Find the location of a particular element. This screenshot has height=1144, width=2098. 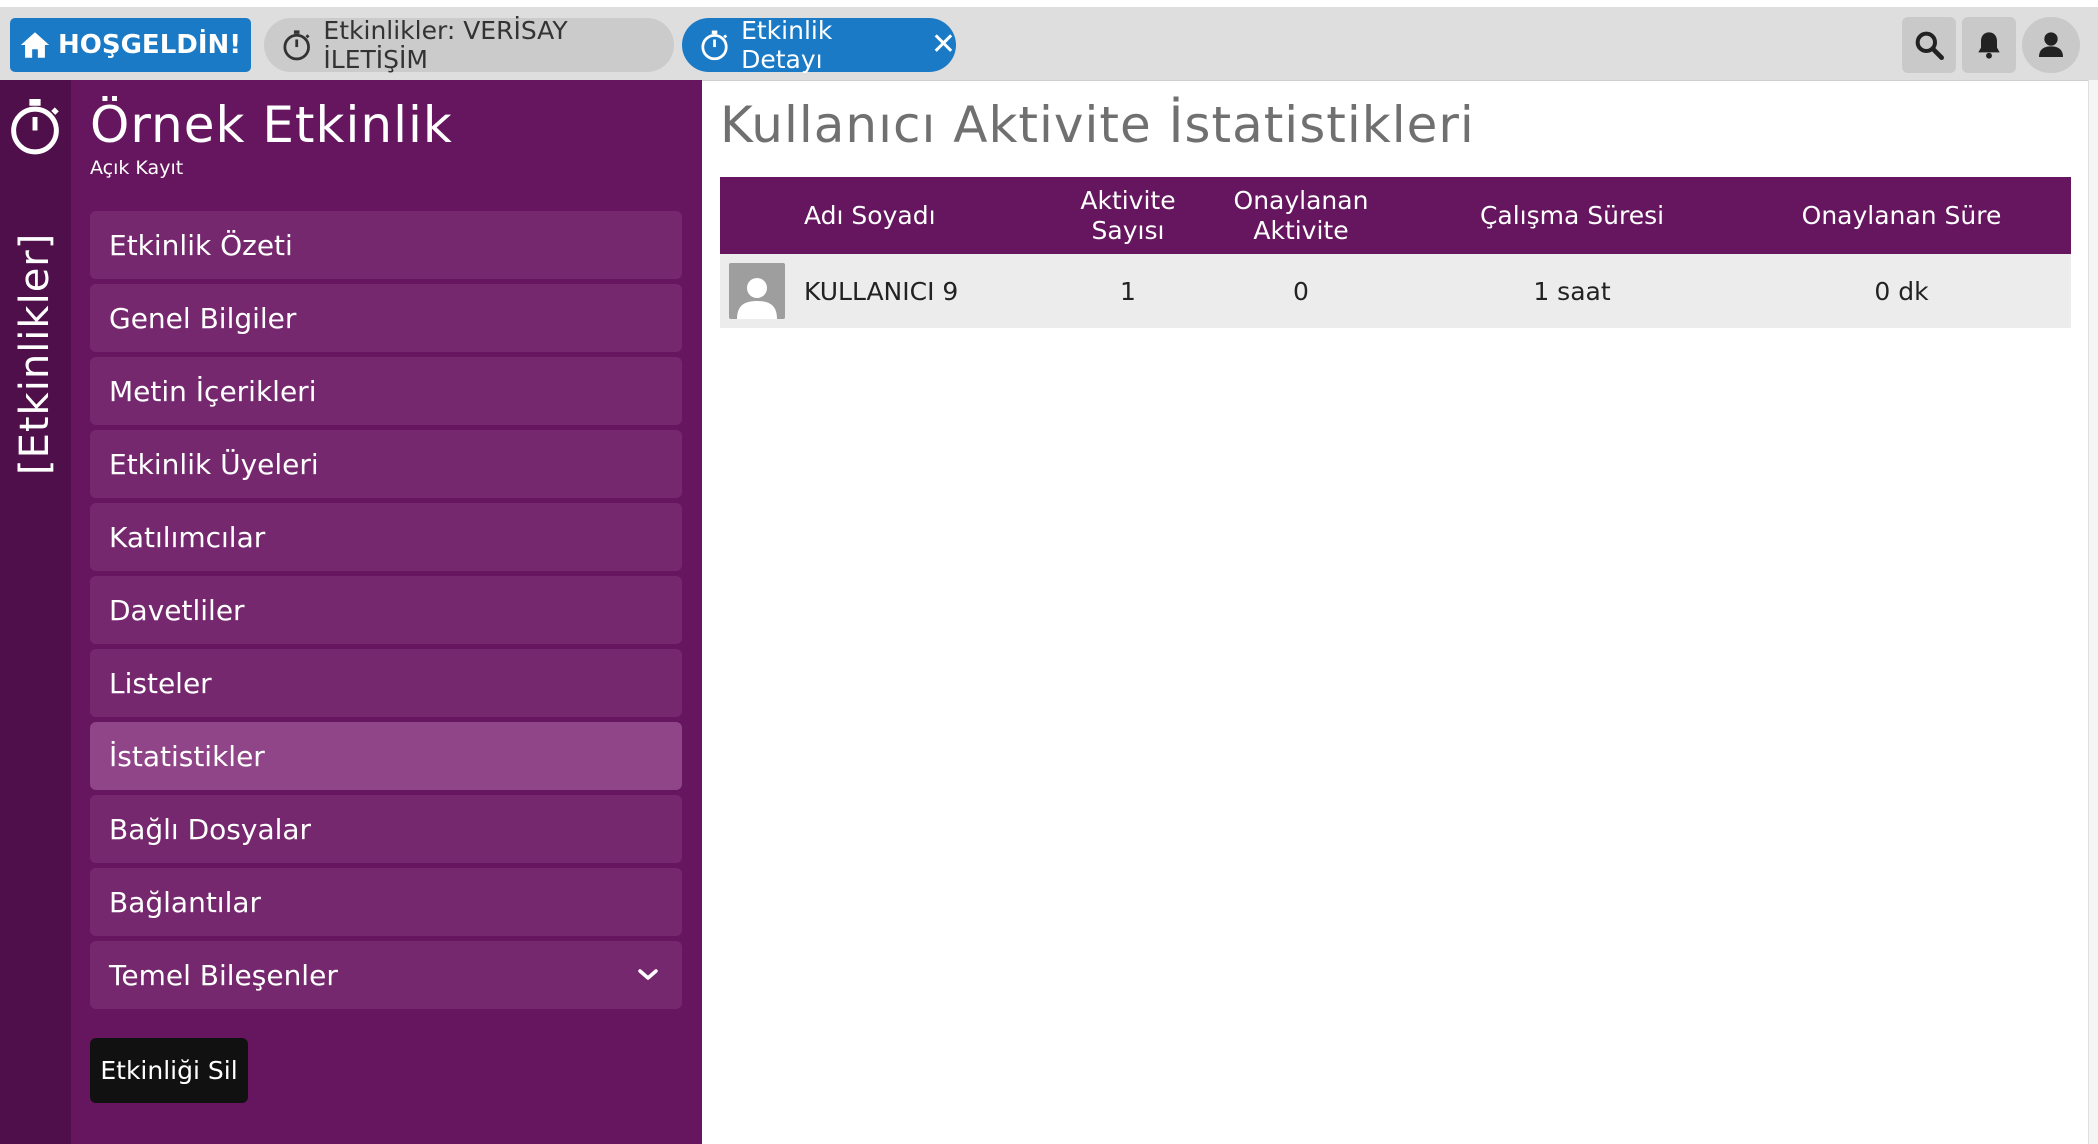

sidebar-item-label: Bağlı Dosyalar is located at coordinates (210, 829).